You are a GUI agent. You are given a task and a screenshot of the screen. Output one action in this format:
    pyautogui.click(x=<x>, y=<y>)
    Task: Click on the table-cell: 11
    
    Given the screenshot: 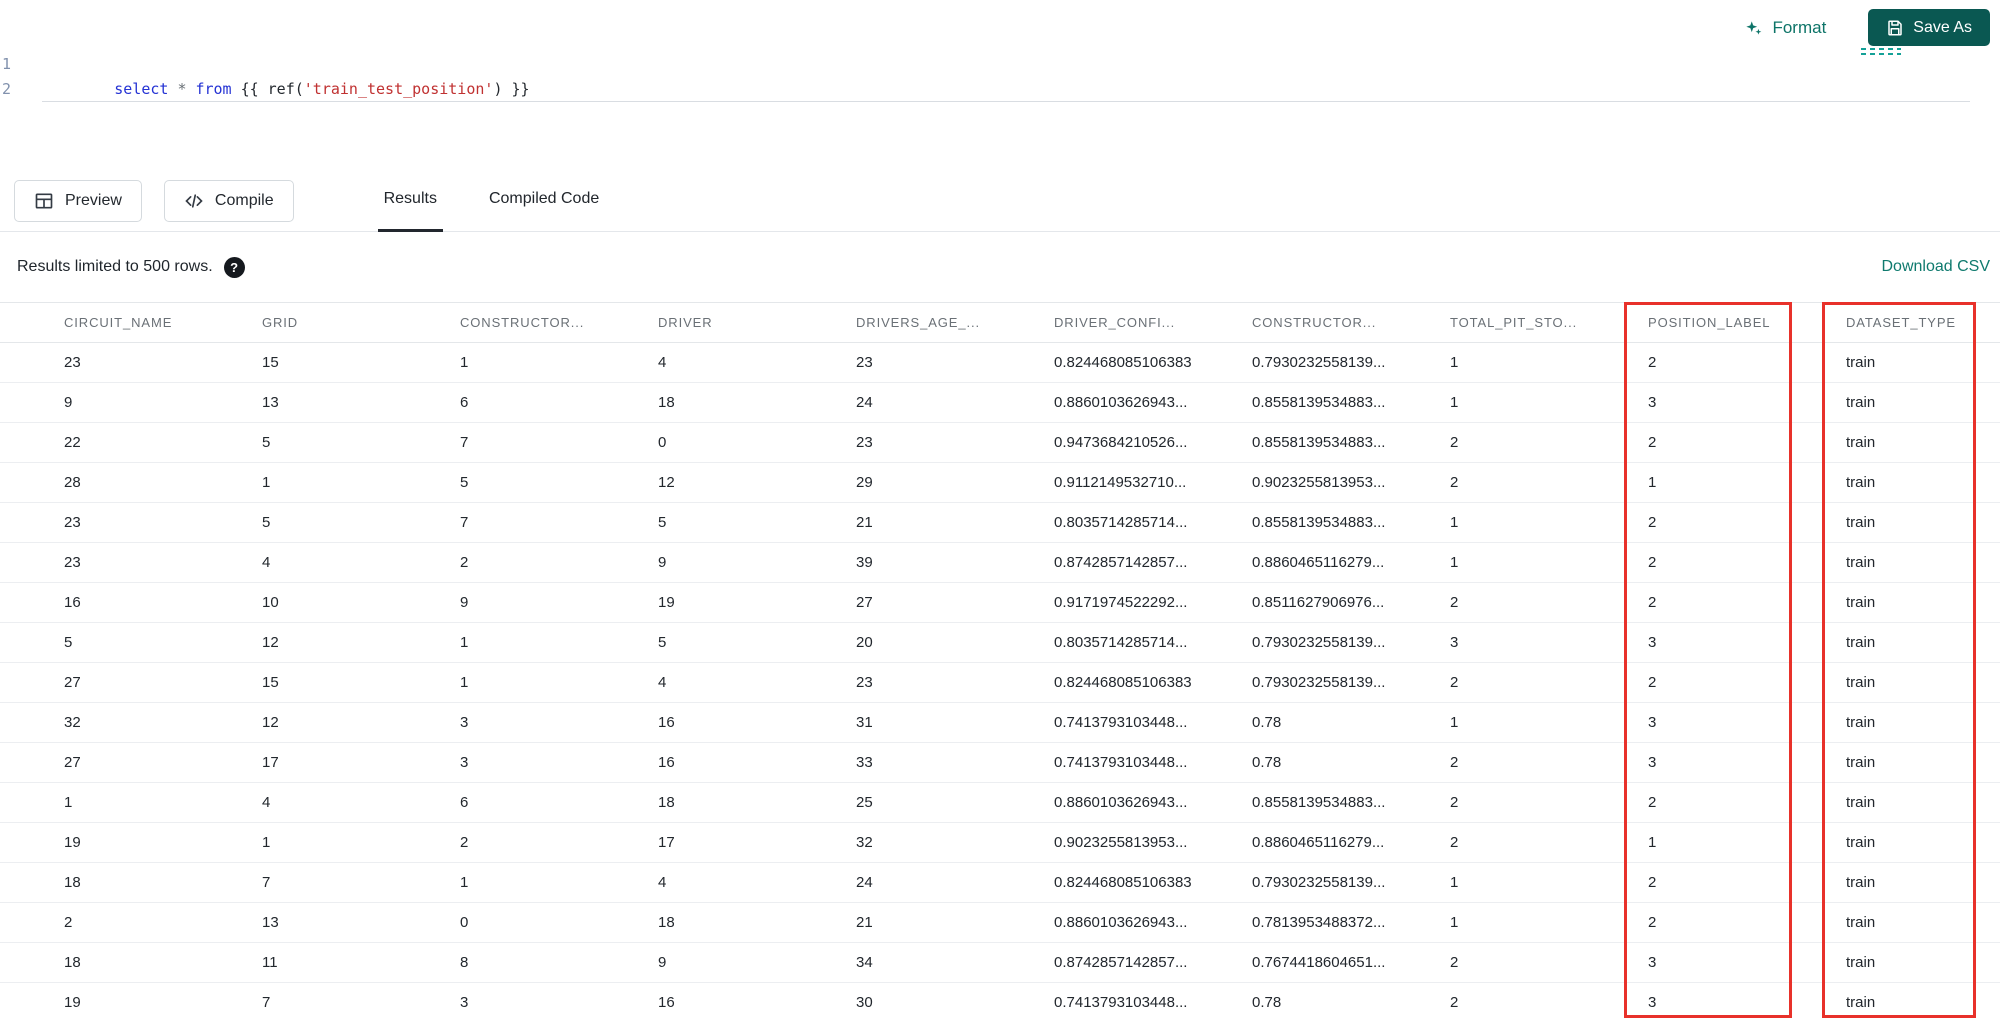 What is the action you would take?
    pyautogui.click(x=361, y=962)
    